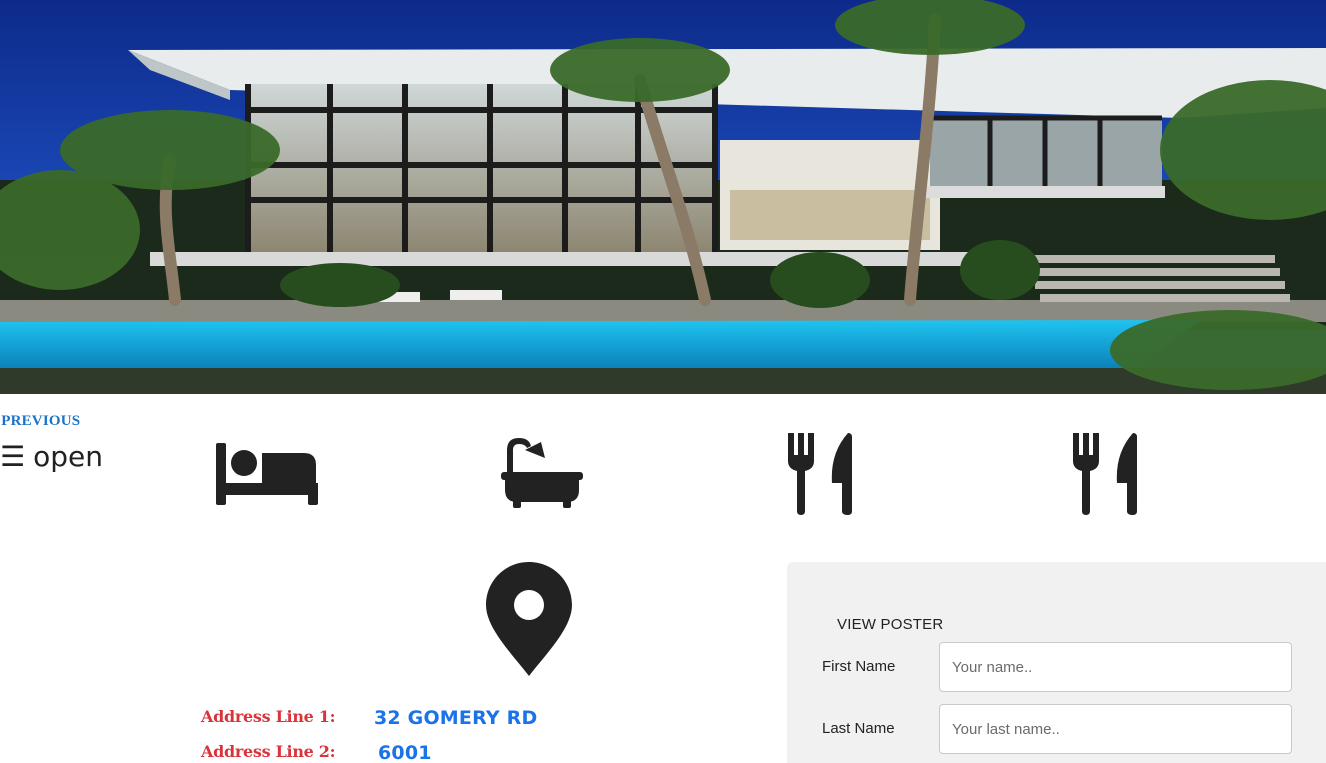  I want to click on open-label: open, so click(68, 456).